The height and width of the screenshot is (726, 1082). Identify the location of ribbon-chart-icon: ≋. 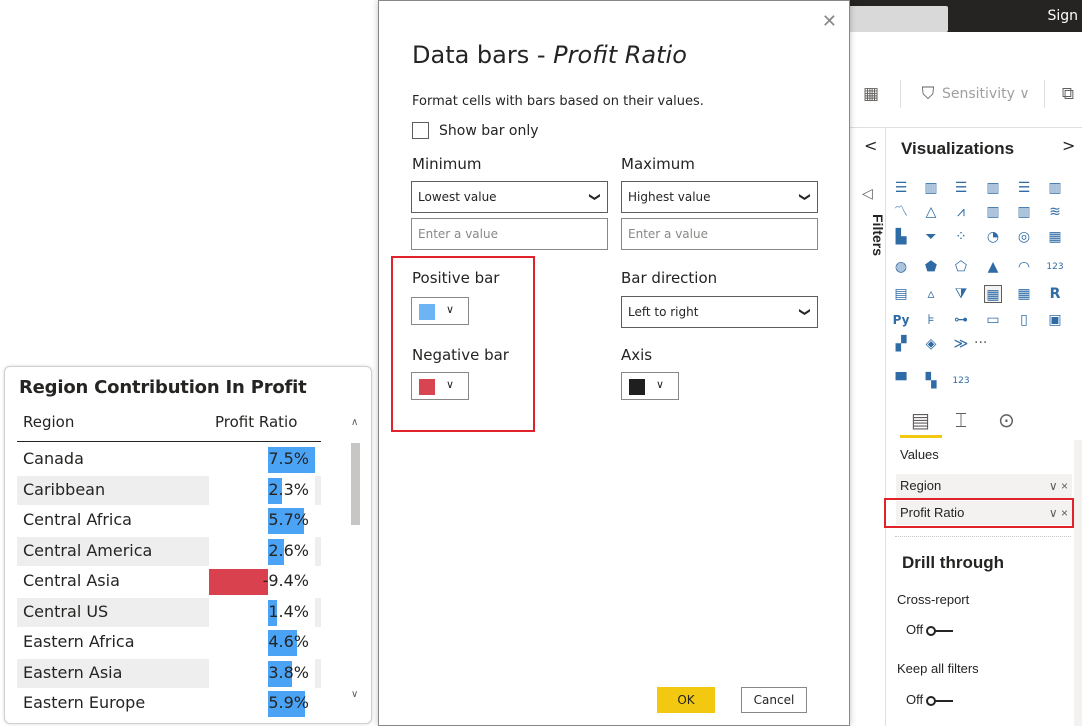
(1055, 212).